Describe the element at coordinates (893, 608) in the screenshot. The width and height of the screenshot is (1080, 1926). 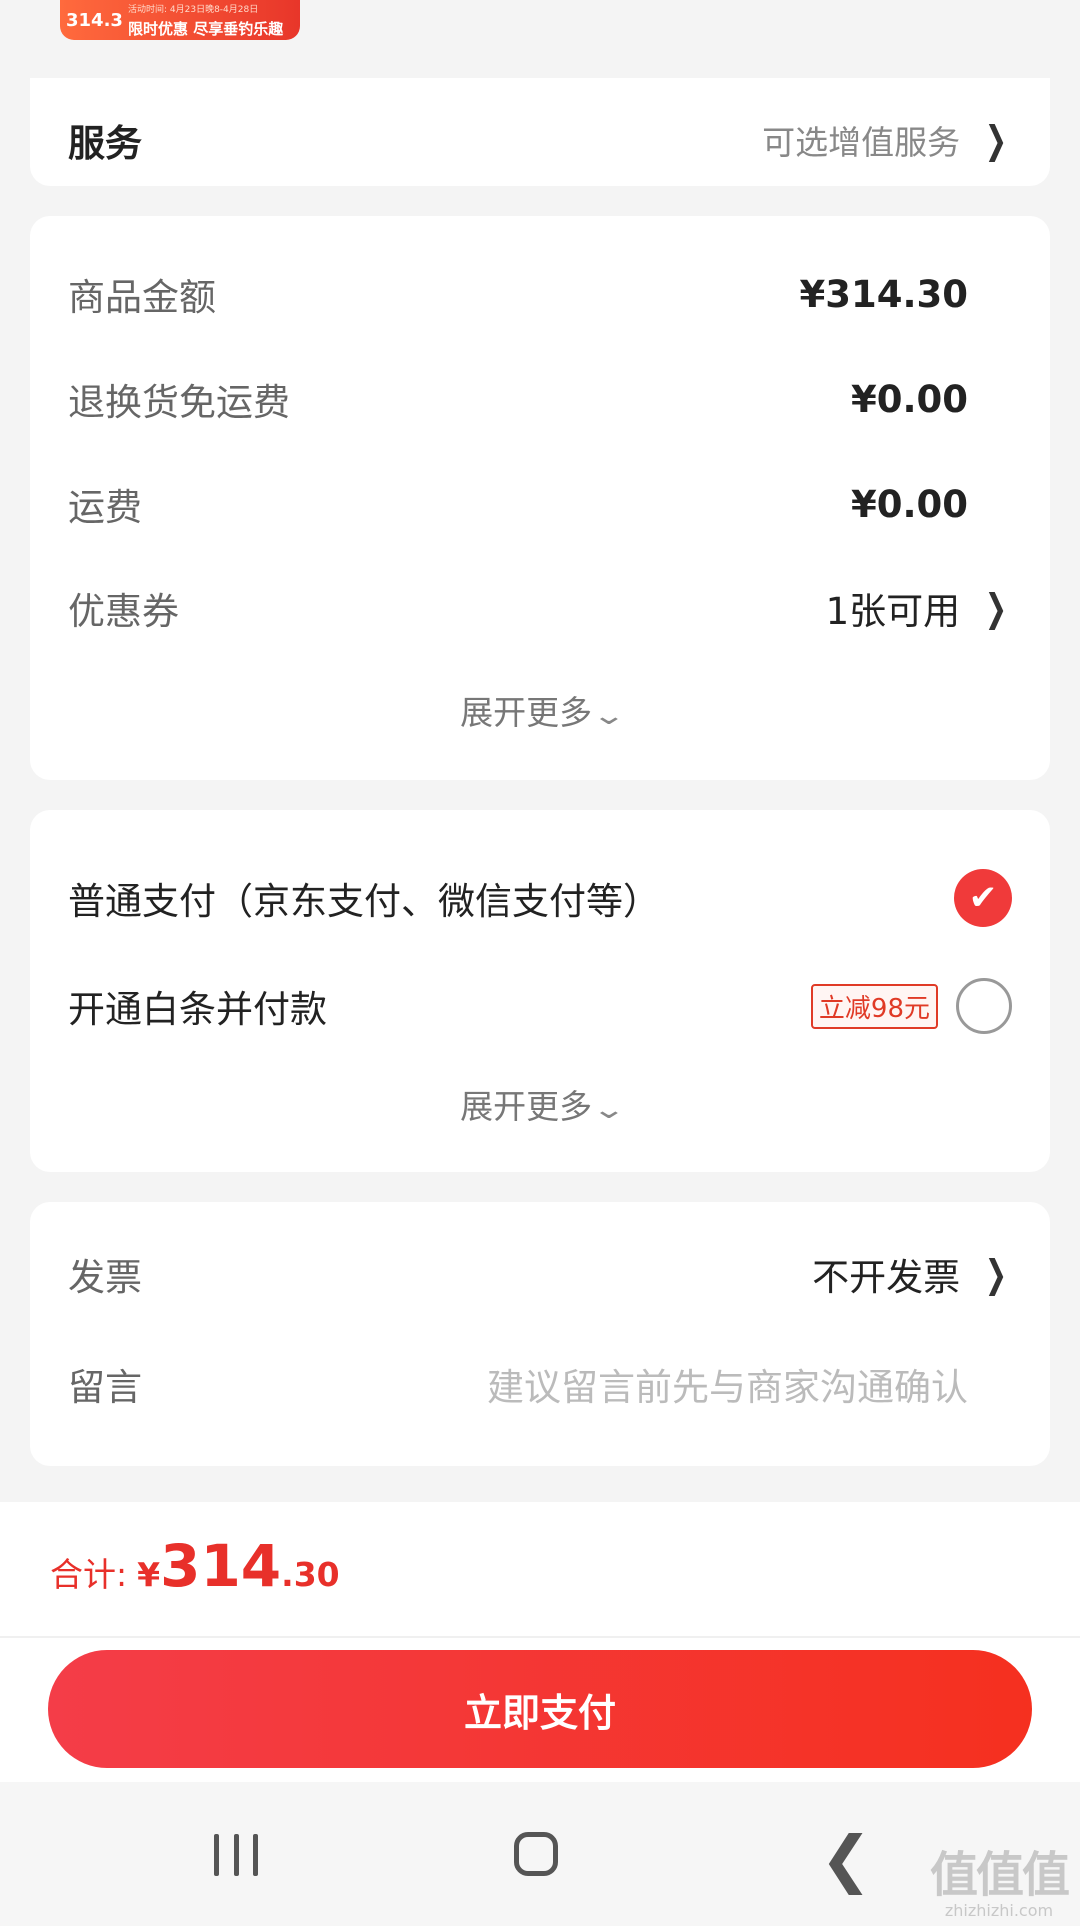
I see `coupon-value: 1张可用` at that location.